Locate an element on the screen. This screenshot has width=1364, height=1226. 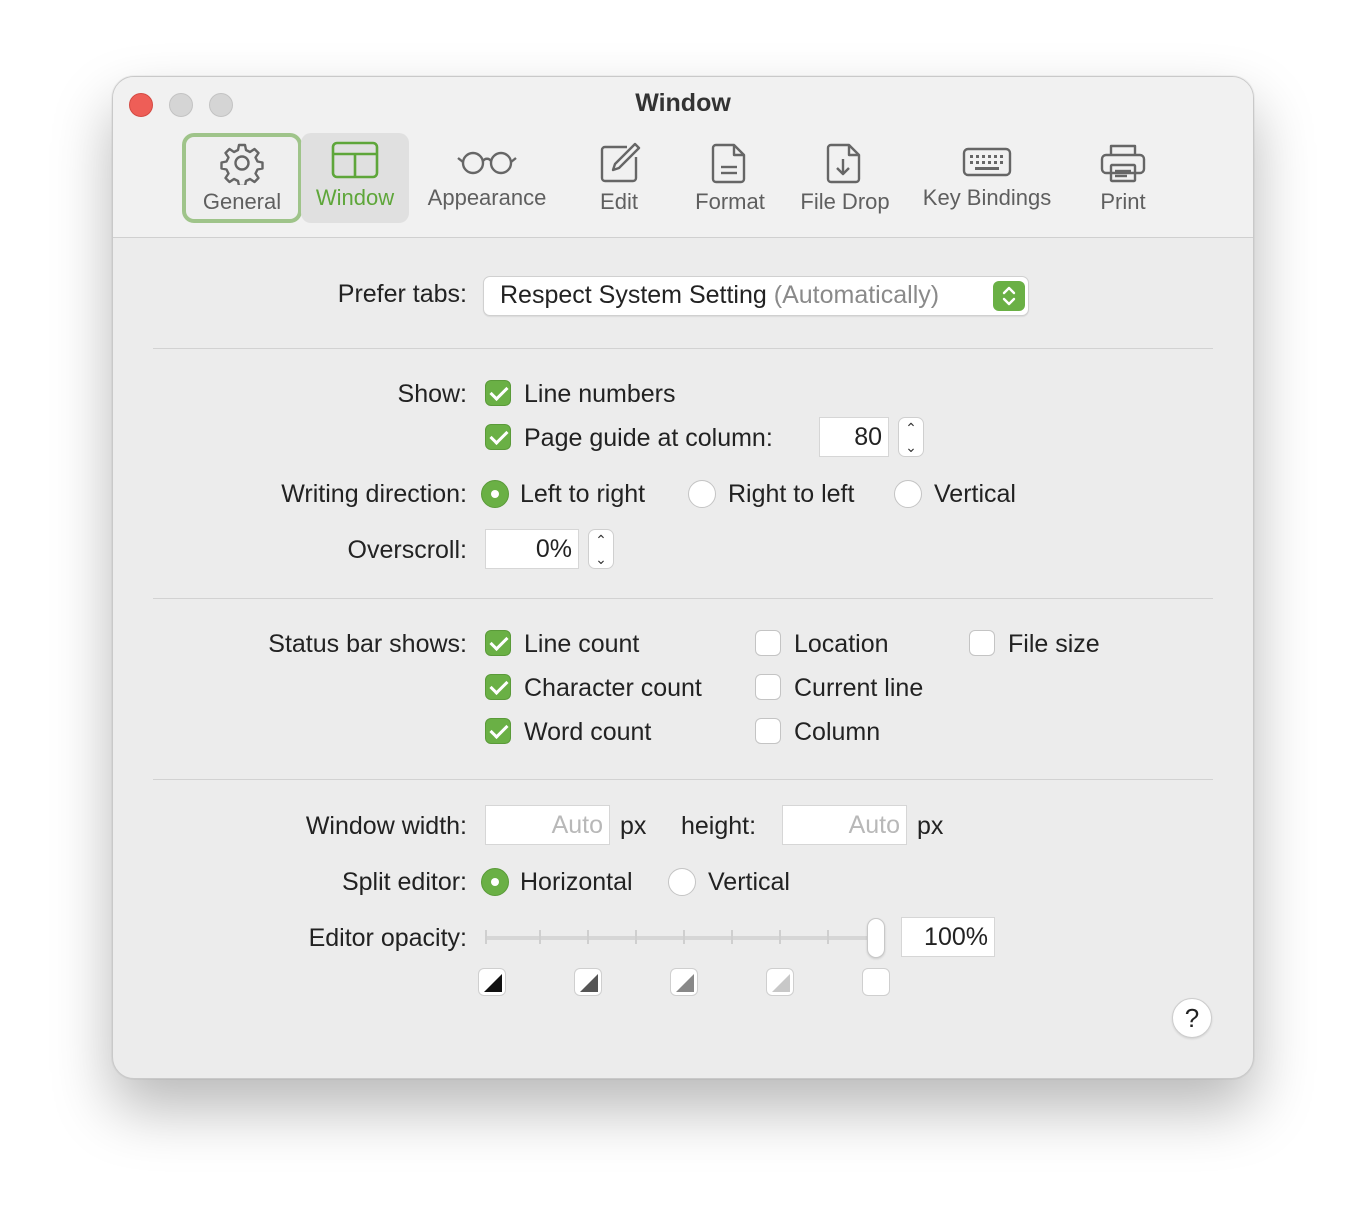
page-guide-column-field: 80 is located at coordinates (854, 437).